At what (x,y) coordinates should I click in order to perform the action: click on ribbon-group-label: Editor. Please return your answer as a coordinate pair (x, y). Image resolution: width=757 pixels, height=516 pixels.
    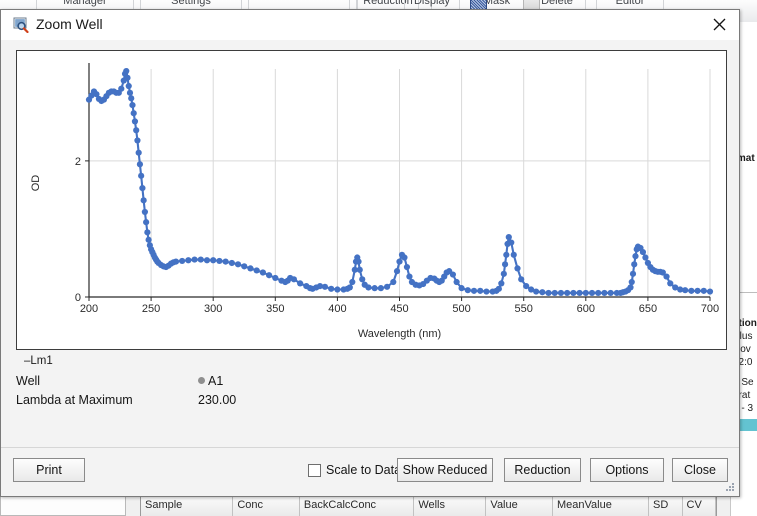
    Looking at the image, I should click on (630, 3).